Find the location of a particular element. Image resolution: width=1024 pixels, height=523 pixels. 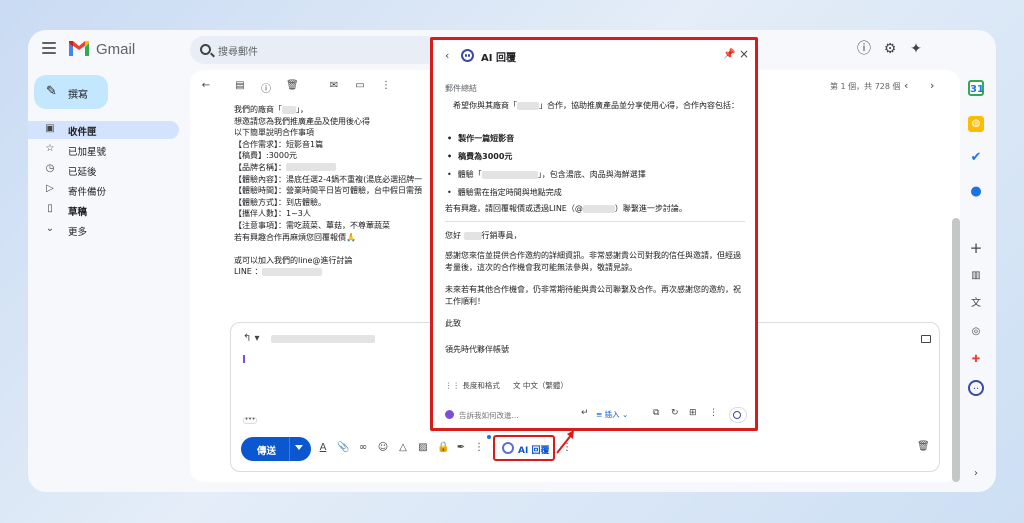

gmail-logo-icon is located at coordinates (79, 48).